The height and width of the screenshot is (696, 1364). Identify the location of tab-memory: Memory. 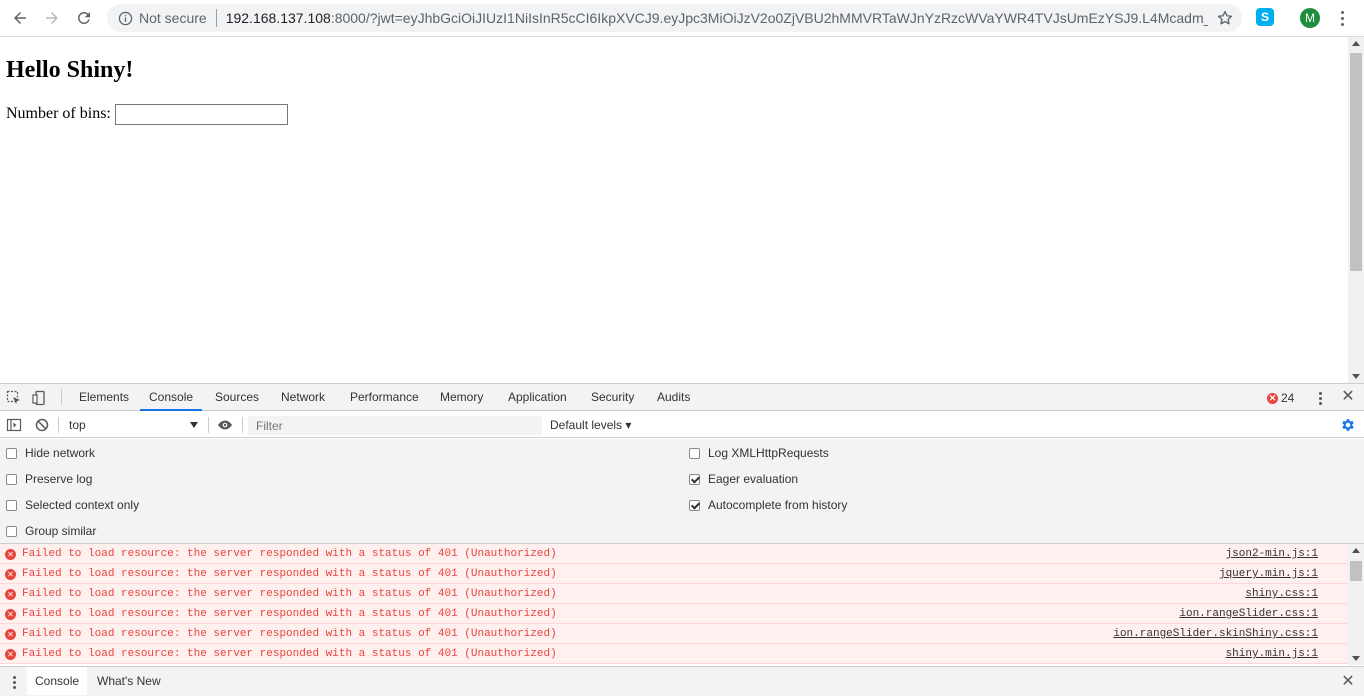
(461, 397).